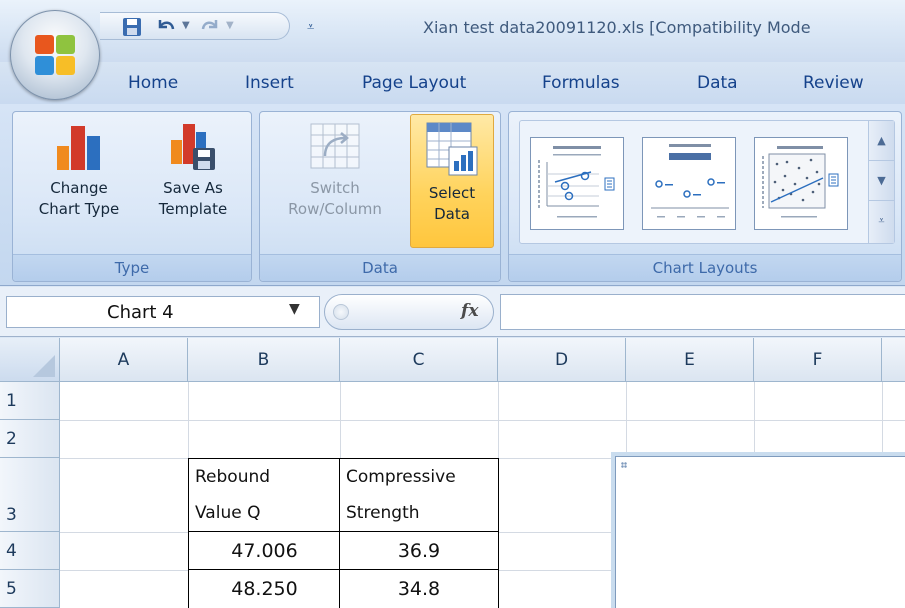 The height and width of the screenshot is (608, 905). I want to click on column-header-a: A, so click(124, 360).